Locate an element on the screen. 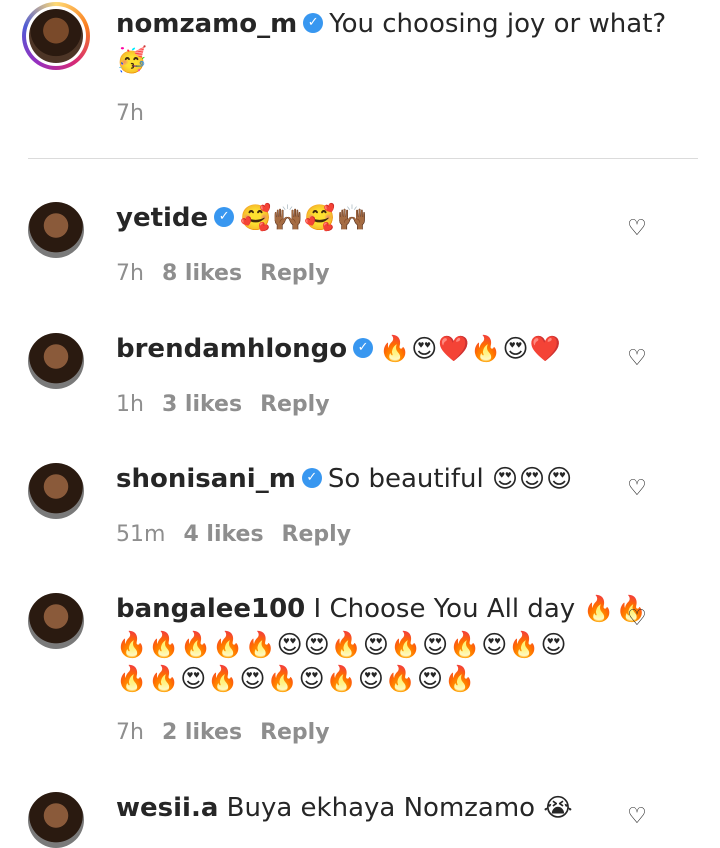  comment-meta: 7h 8 likes Reply is located at coordinates (232, 273).